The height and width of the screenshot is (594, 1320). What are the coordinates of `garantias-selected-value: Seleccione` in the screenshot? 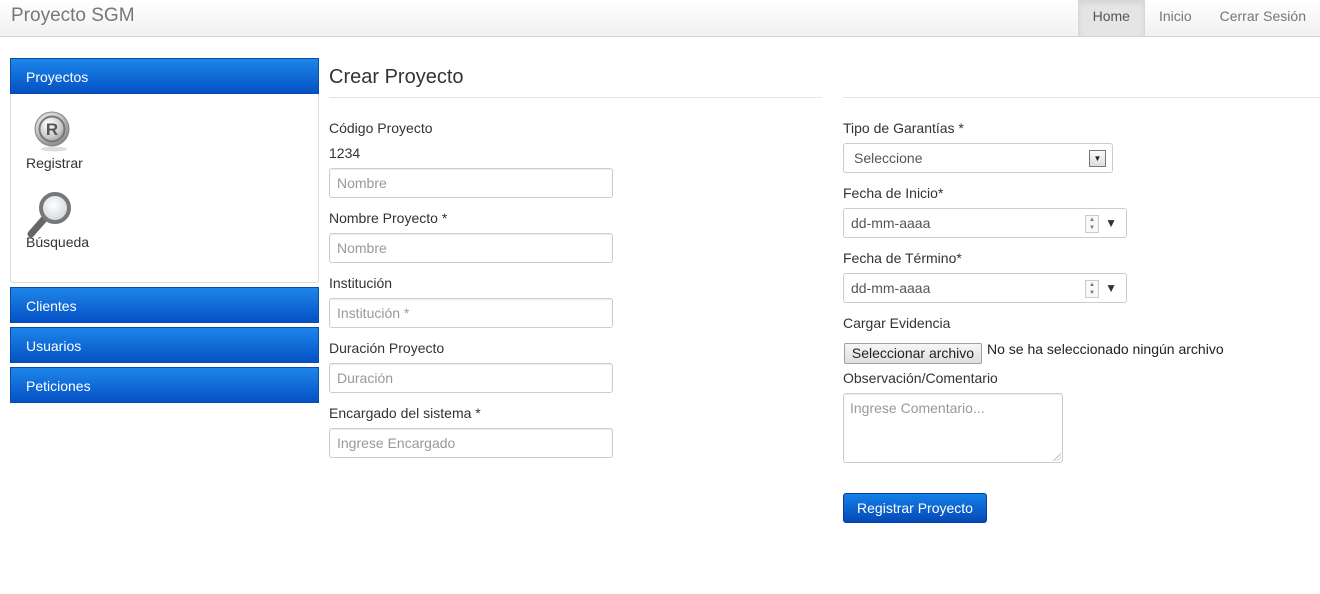 It's located at (888, 158).